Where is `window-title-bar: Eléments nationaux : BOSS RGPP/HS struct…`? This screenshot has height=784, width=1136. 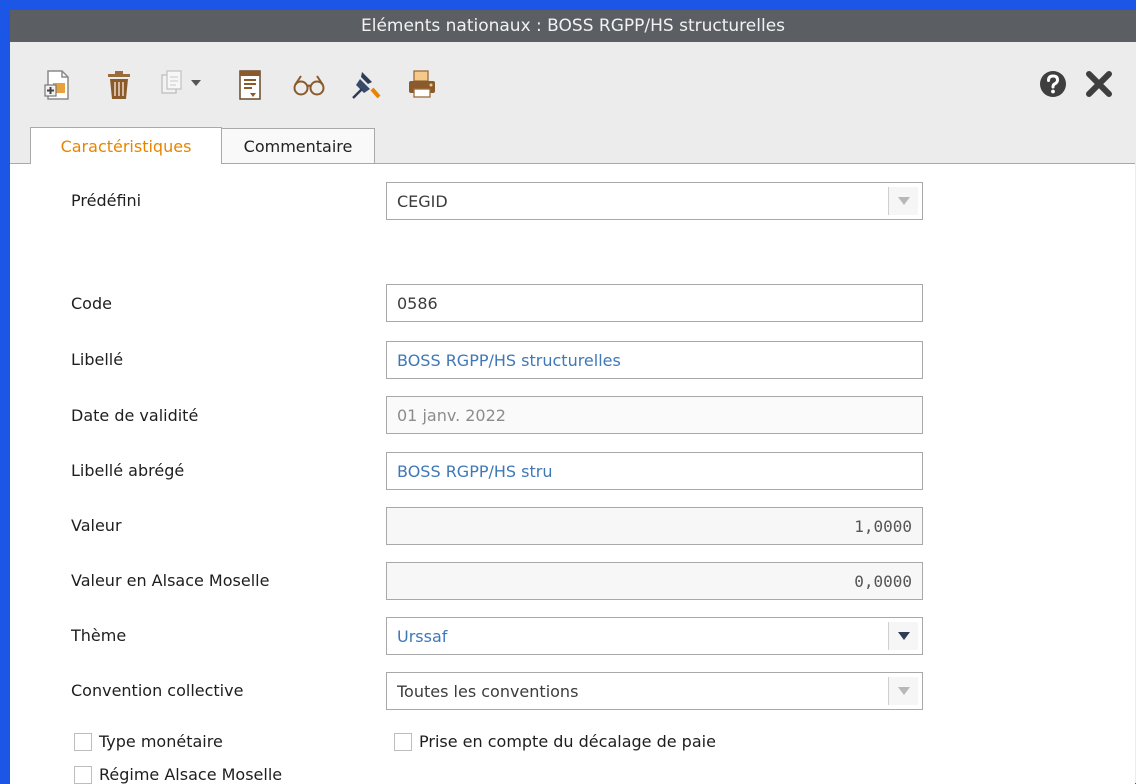
window-title-bar: Eléments nationaux : BOSS RGPP/HS struct… is located at coordinates (573, 26).